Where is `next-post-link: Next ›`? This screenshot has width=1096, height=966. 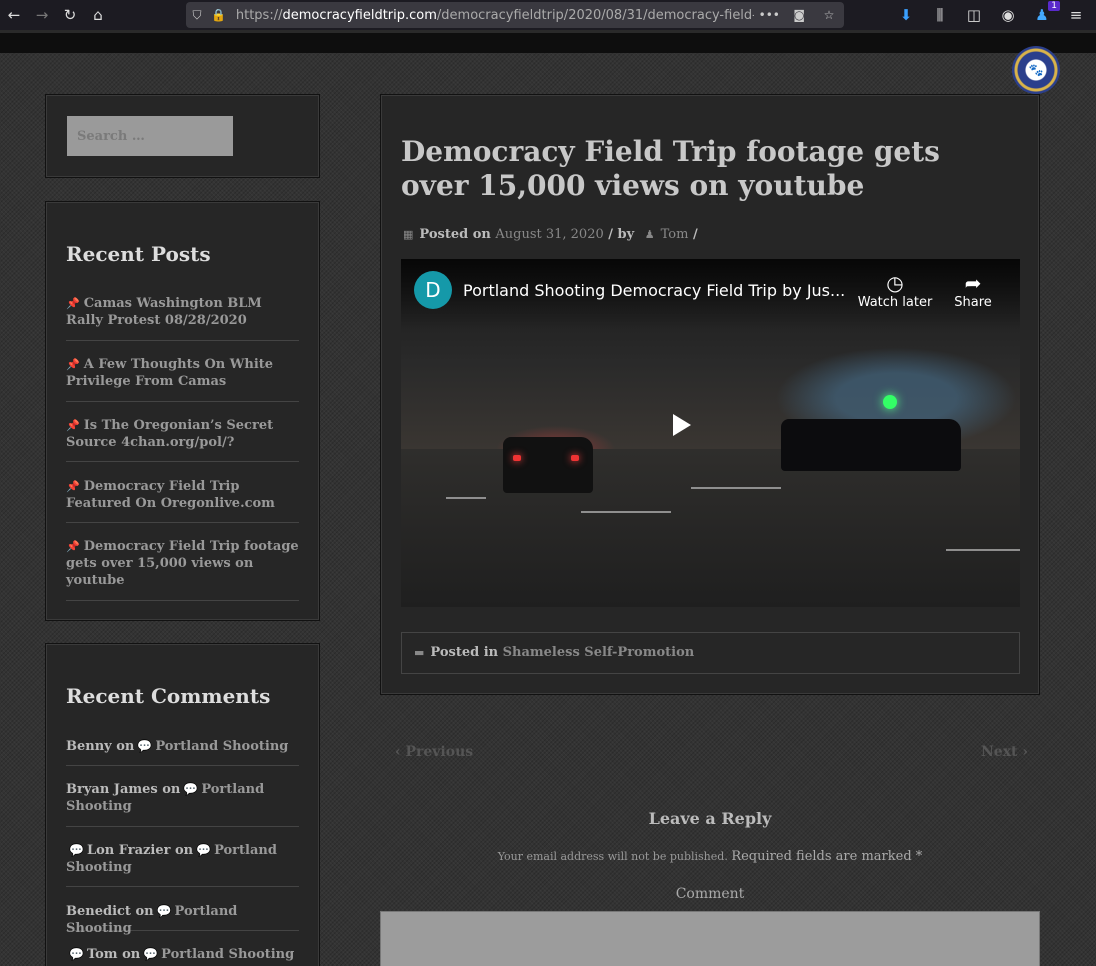 next-post-link: Next › is located at coordinates (1004, 752).